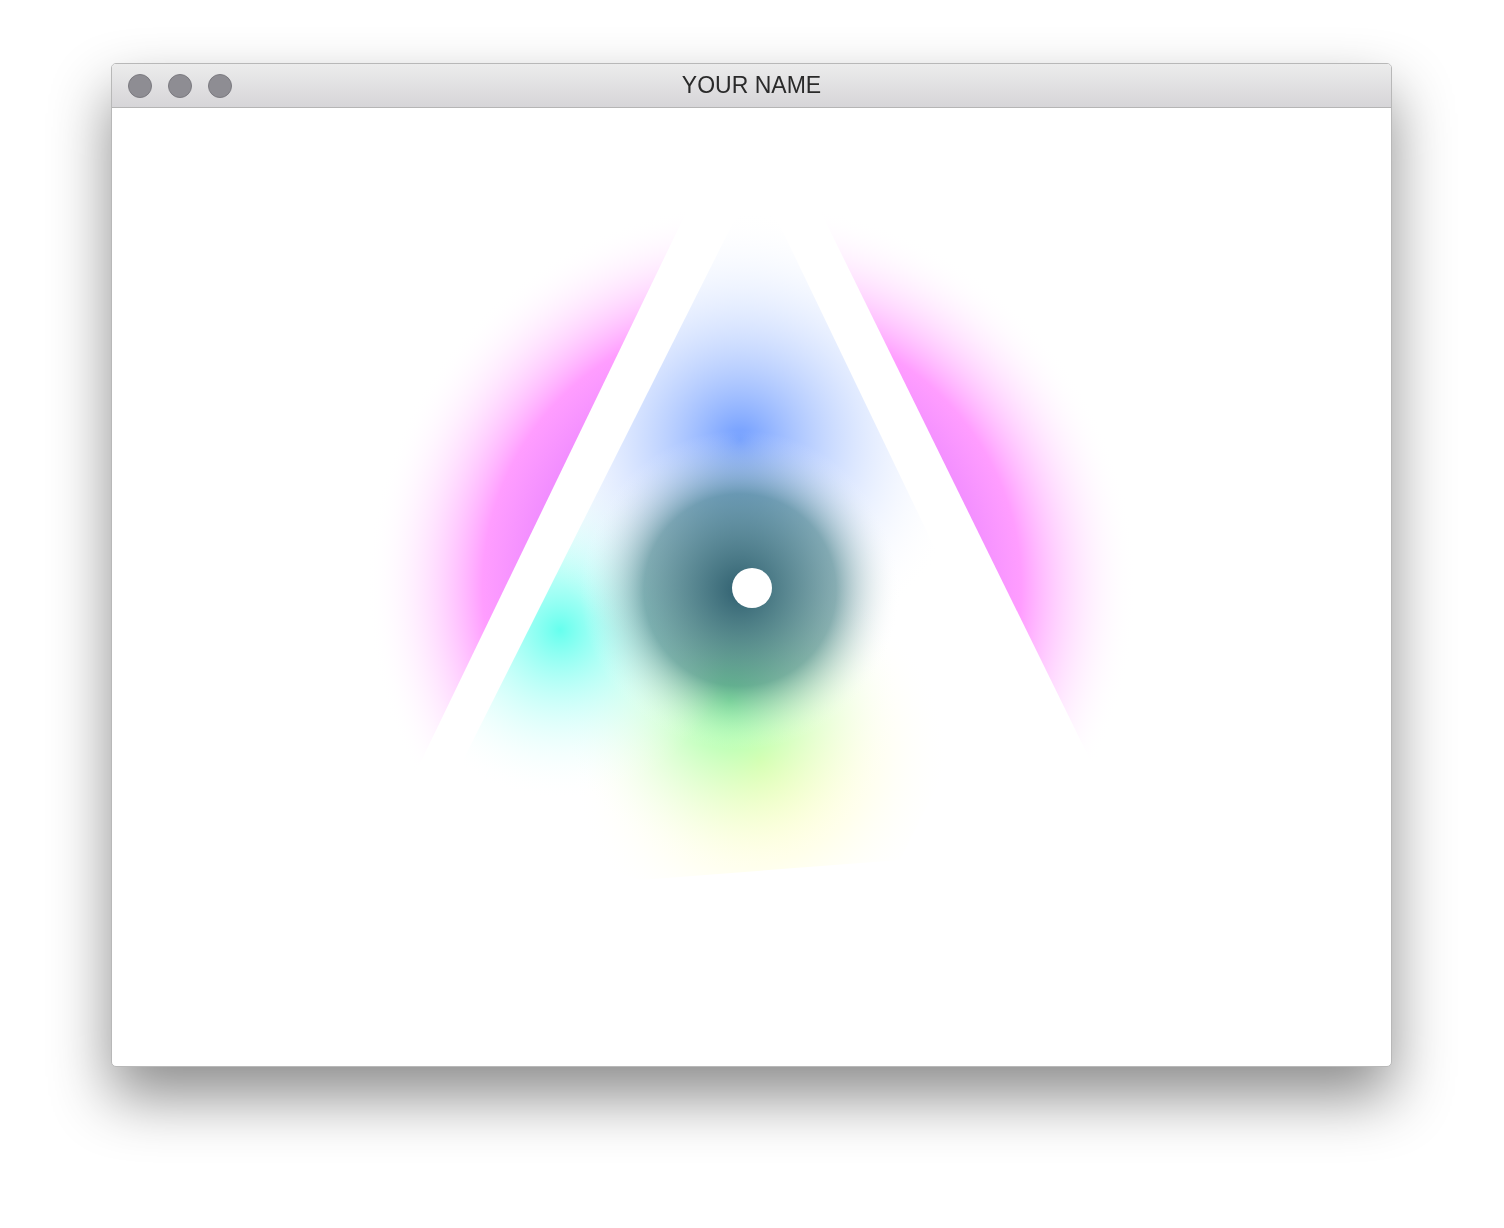 This screenshot has height=1228, width=1504. What do you see at coordinates (180, 85) in the screenshot?
I see `minimize-icon` at bounding box center [180, 85].